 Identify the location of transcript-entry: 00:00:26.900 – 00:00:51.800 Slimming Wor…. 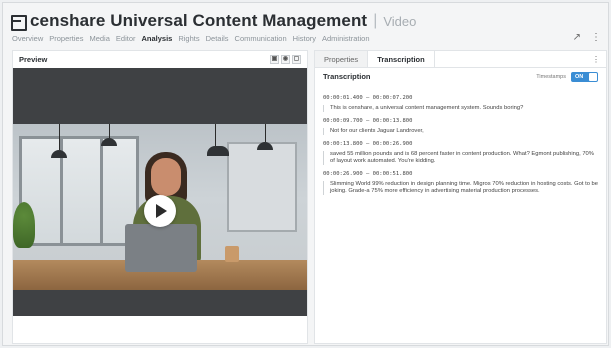
(460, 183).